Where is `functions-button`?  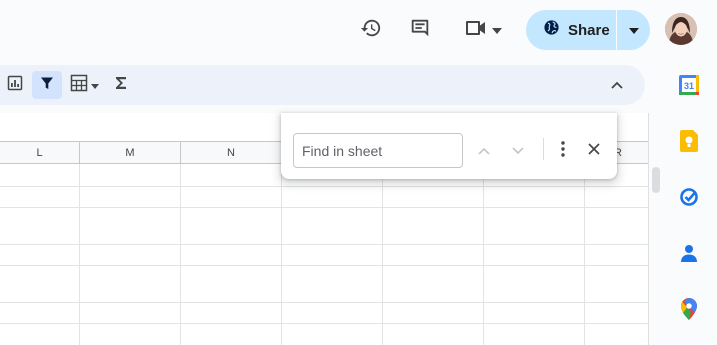
functions-button is located at coordinates (121, 85).